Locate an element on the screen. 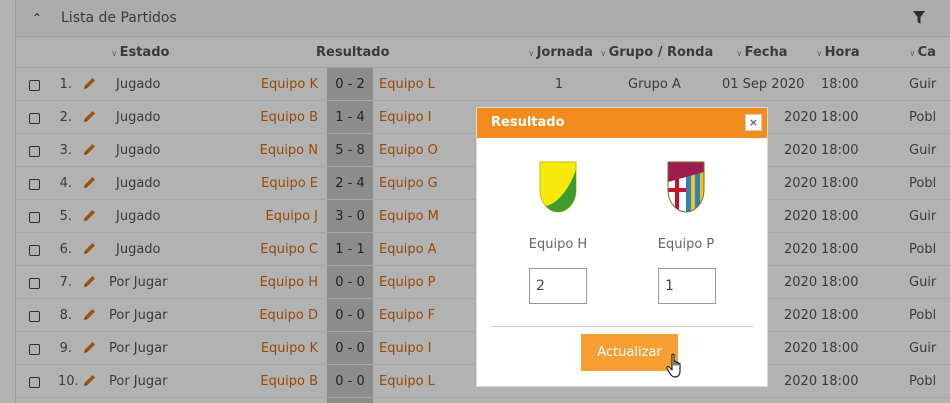 The width and height of the screenshot is (950, 403). away-score-input is located at coordinates (687, 286).